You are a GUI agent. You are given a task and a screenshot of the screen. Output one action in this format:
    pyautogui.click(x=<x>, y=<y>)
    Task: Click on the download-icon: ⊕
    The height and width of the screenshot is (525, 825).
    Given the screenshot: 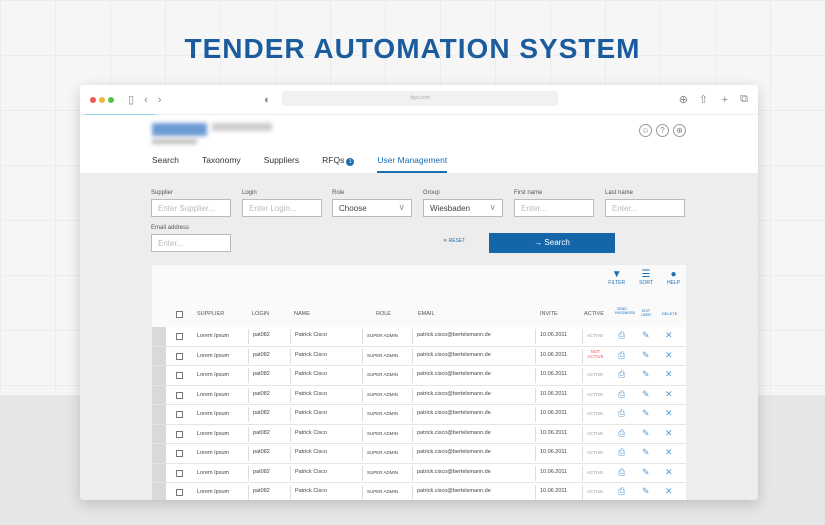 What is the action you would take?
    pyautogui.click(x=683, y=99)
    